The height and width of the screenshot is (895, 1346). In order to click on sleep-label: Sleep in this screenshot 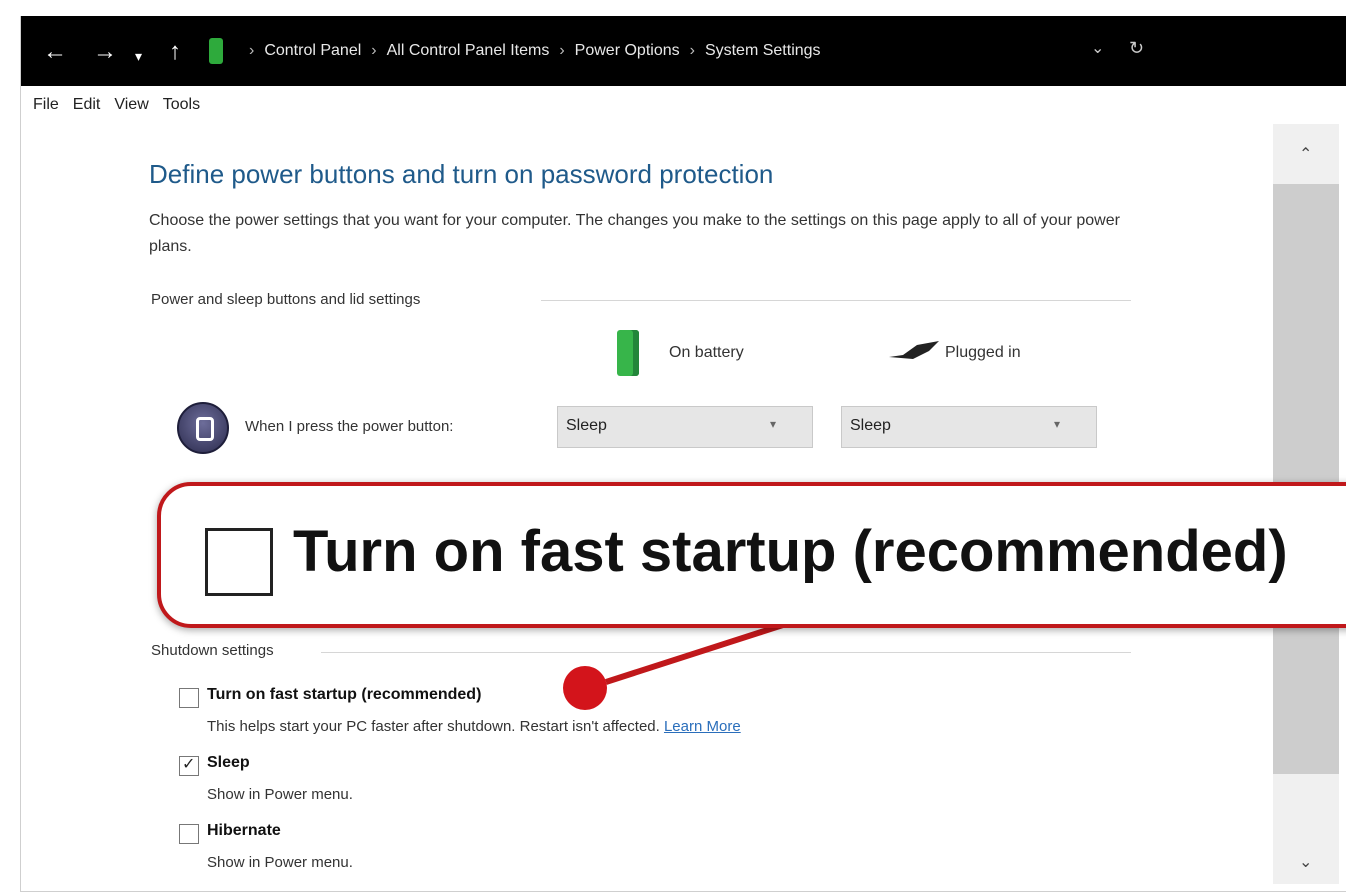, I will do `click(228, 762)`.